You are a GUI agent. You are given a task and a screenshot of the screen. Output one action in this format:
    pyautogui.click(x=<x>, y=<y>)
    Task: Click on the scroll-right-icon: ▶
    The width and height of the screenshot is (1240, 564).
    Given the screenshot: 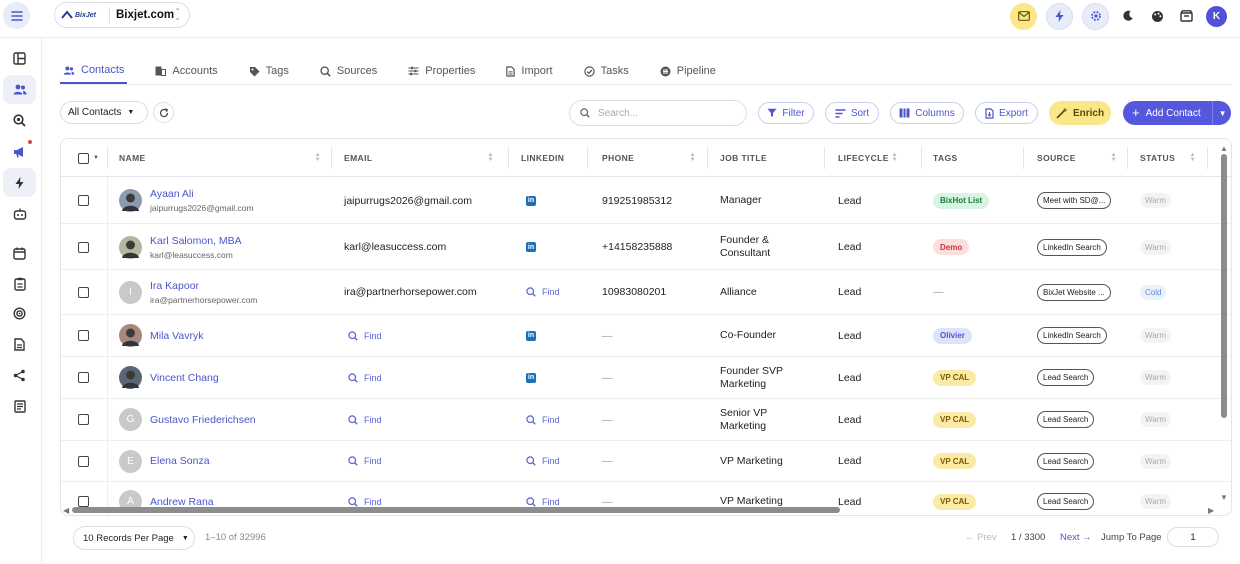 What is the action you would take?
    pyautogui.click(x=1211, y=510)
    